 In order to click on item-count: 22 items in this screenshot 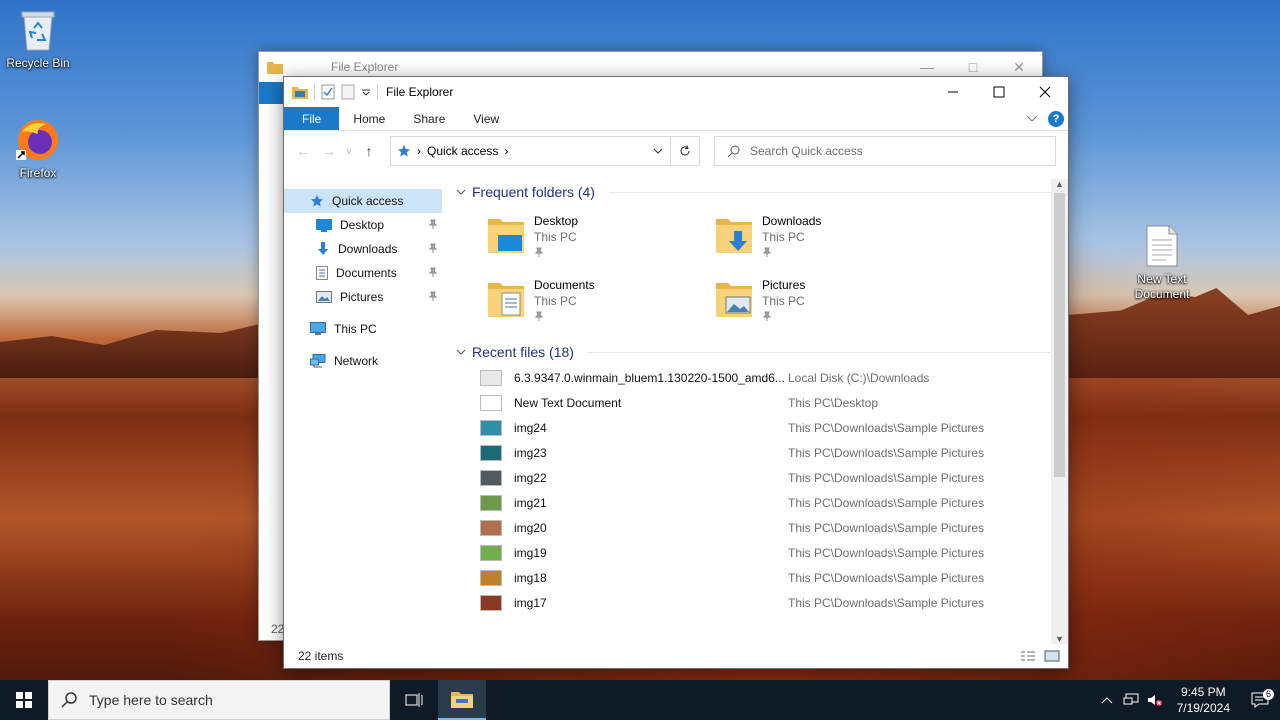, I will do `click(321, 656)`.